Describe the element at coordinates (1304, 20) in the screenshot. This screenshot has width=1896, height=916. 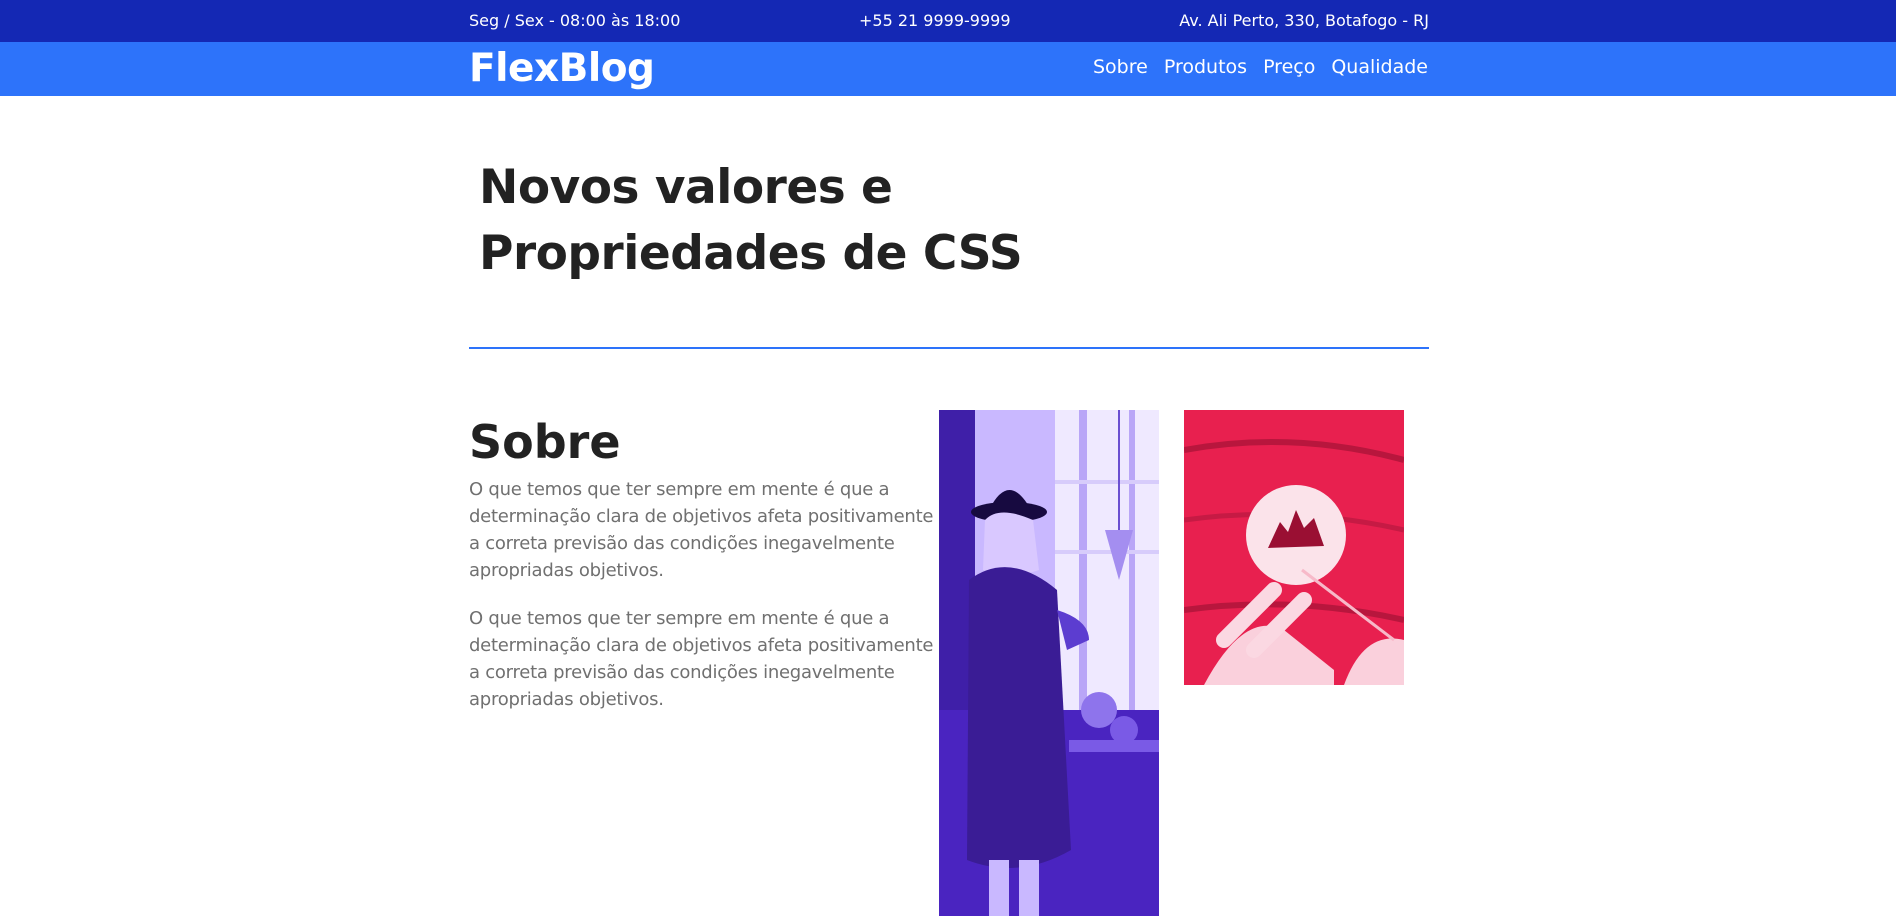
I see `address: Av. Ali Perto, 330, Botafogo - RJ` at that location.